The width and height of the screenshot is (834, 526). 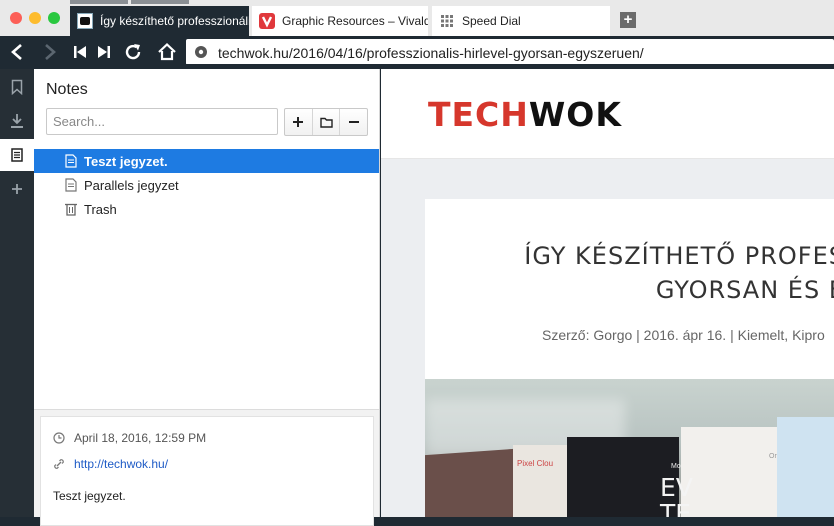 What do you see at coordinates (121, 464) in the screenshot?
I see `note-url-link: http://techwok.hu/` at bounding box center [121, 464].